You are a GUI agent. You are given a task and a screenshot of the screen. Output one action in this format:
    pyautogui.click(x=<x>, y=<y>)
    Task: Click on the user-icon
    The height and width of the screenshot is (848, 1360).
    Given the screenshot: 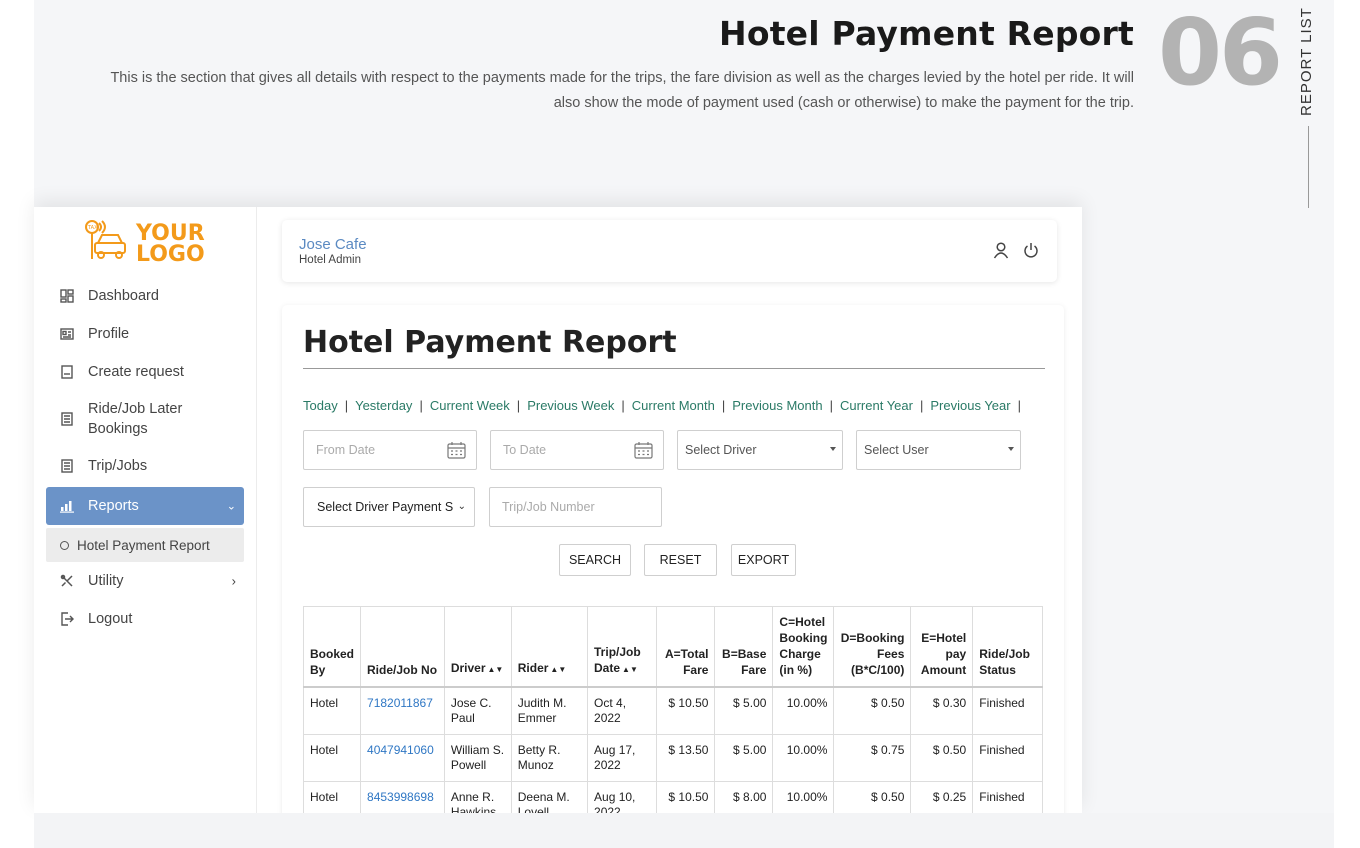 What is the action you would take?
    pyautogui.click(x=1001, y=253)
    